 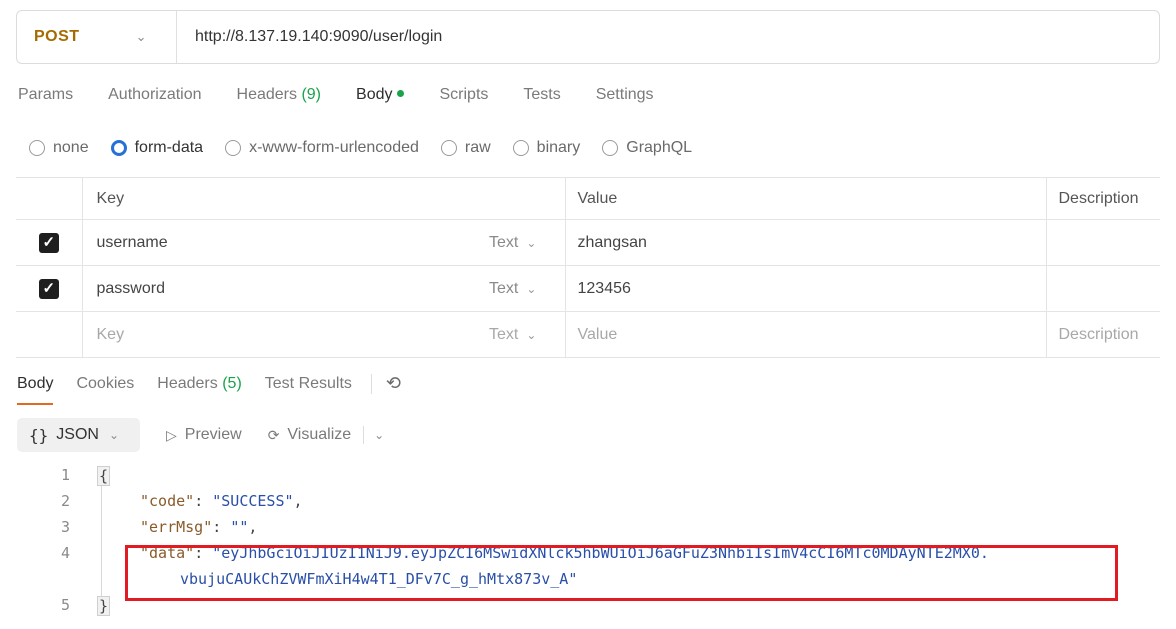 I want to click on table-row: ✓ password Text ⌄ 123456, so click(x=588, y=288).